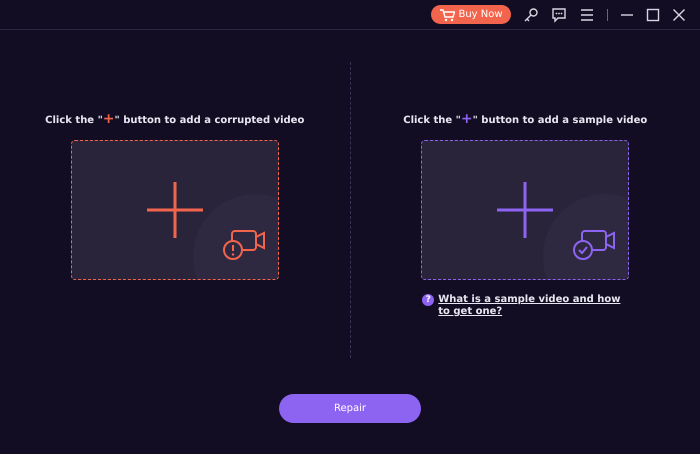 This screenshot has height=454, width=700. Describe the element at coordinates (531, 14) in the screenshot. I see `key-icon` at that location.